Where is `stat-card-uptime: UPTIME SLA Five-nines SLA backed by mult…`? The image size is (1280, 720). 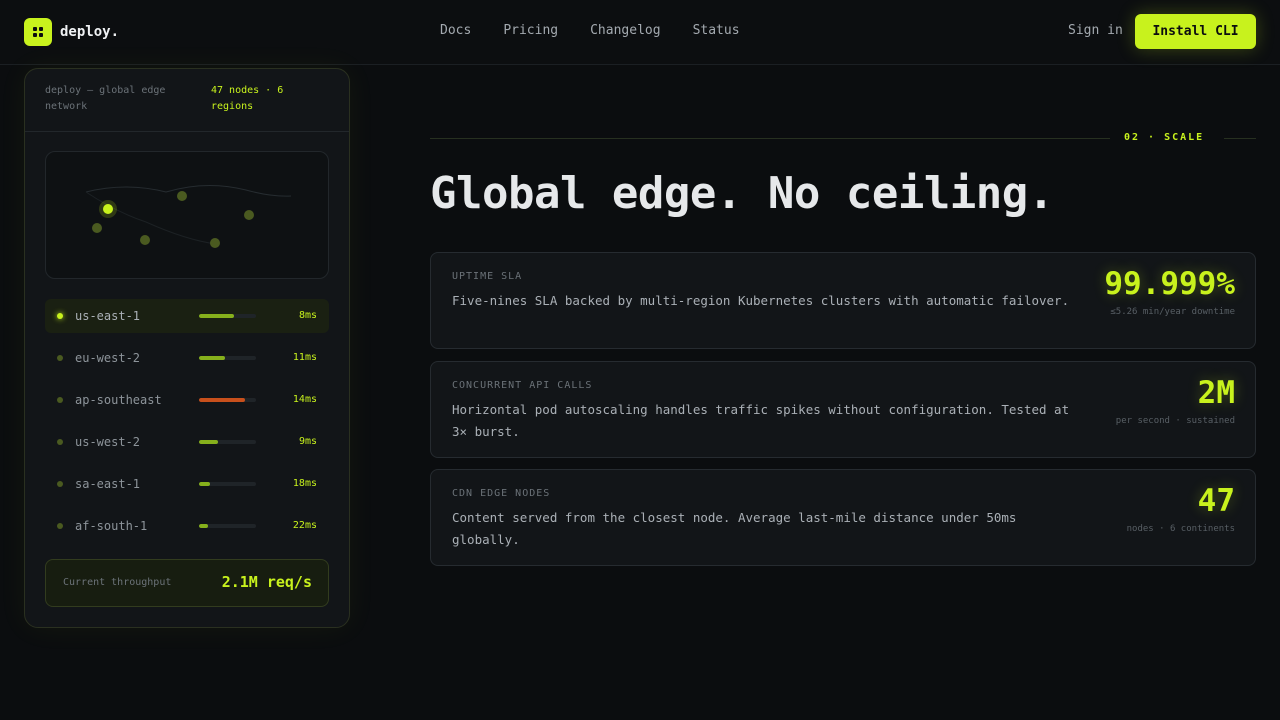 stat-card-uptime: UPTIME SLA Five-nines SLA backed by mult… is located at coordinates (843, 300).